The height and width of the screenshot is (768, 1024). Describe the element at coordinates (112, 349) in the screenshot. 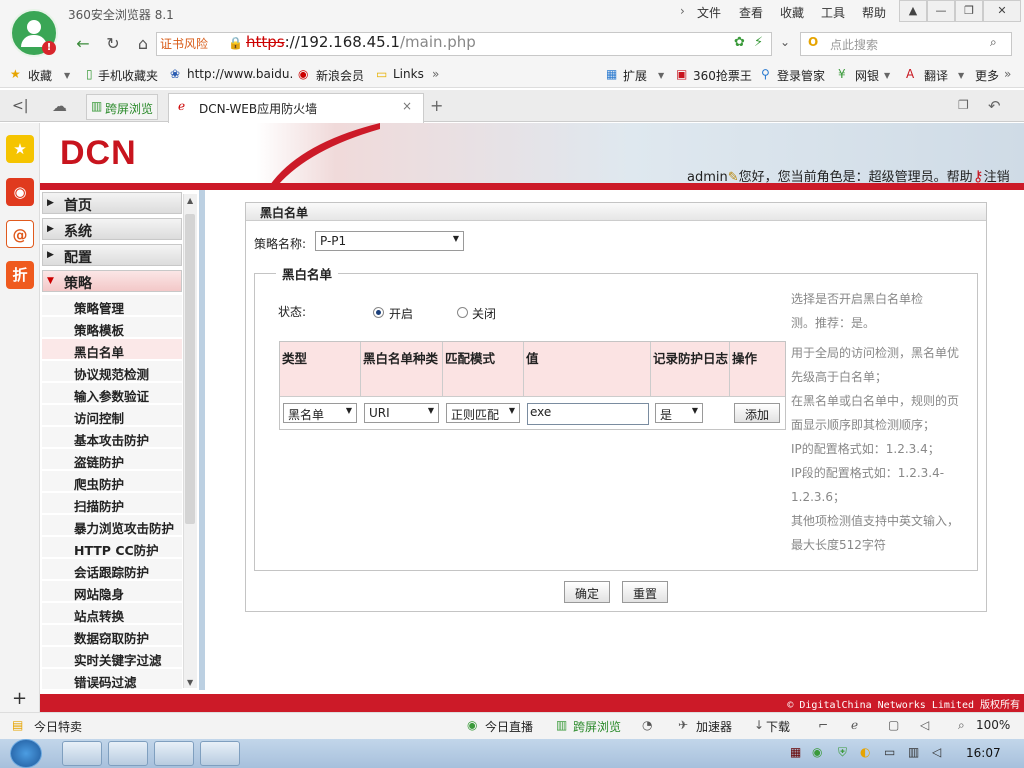

I see `menu-item-black-white-list: 黑白名单` at that location.